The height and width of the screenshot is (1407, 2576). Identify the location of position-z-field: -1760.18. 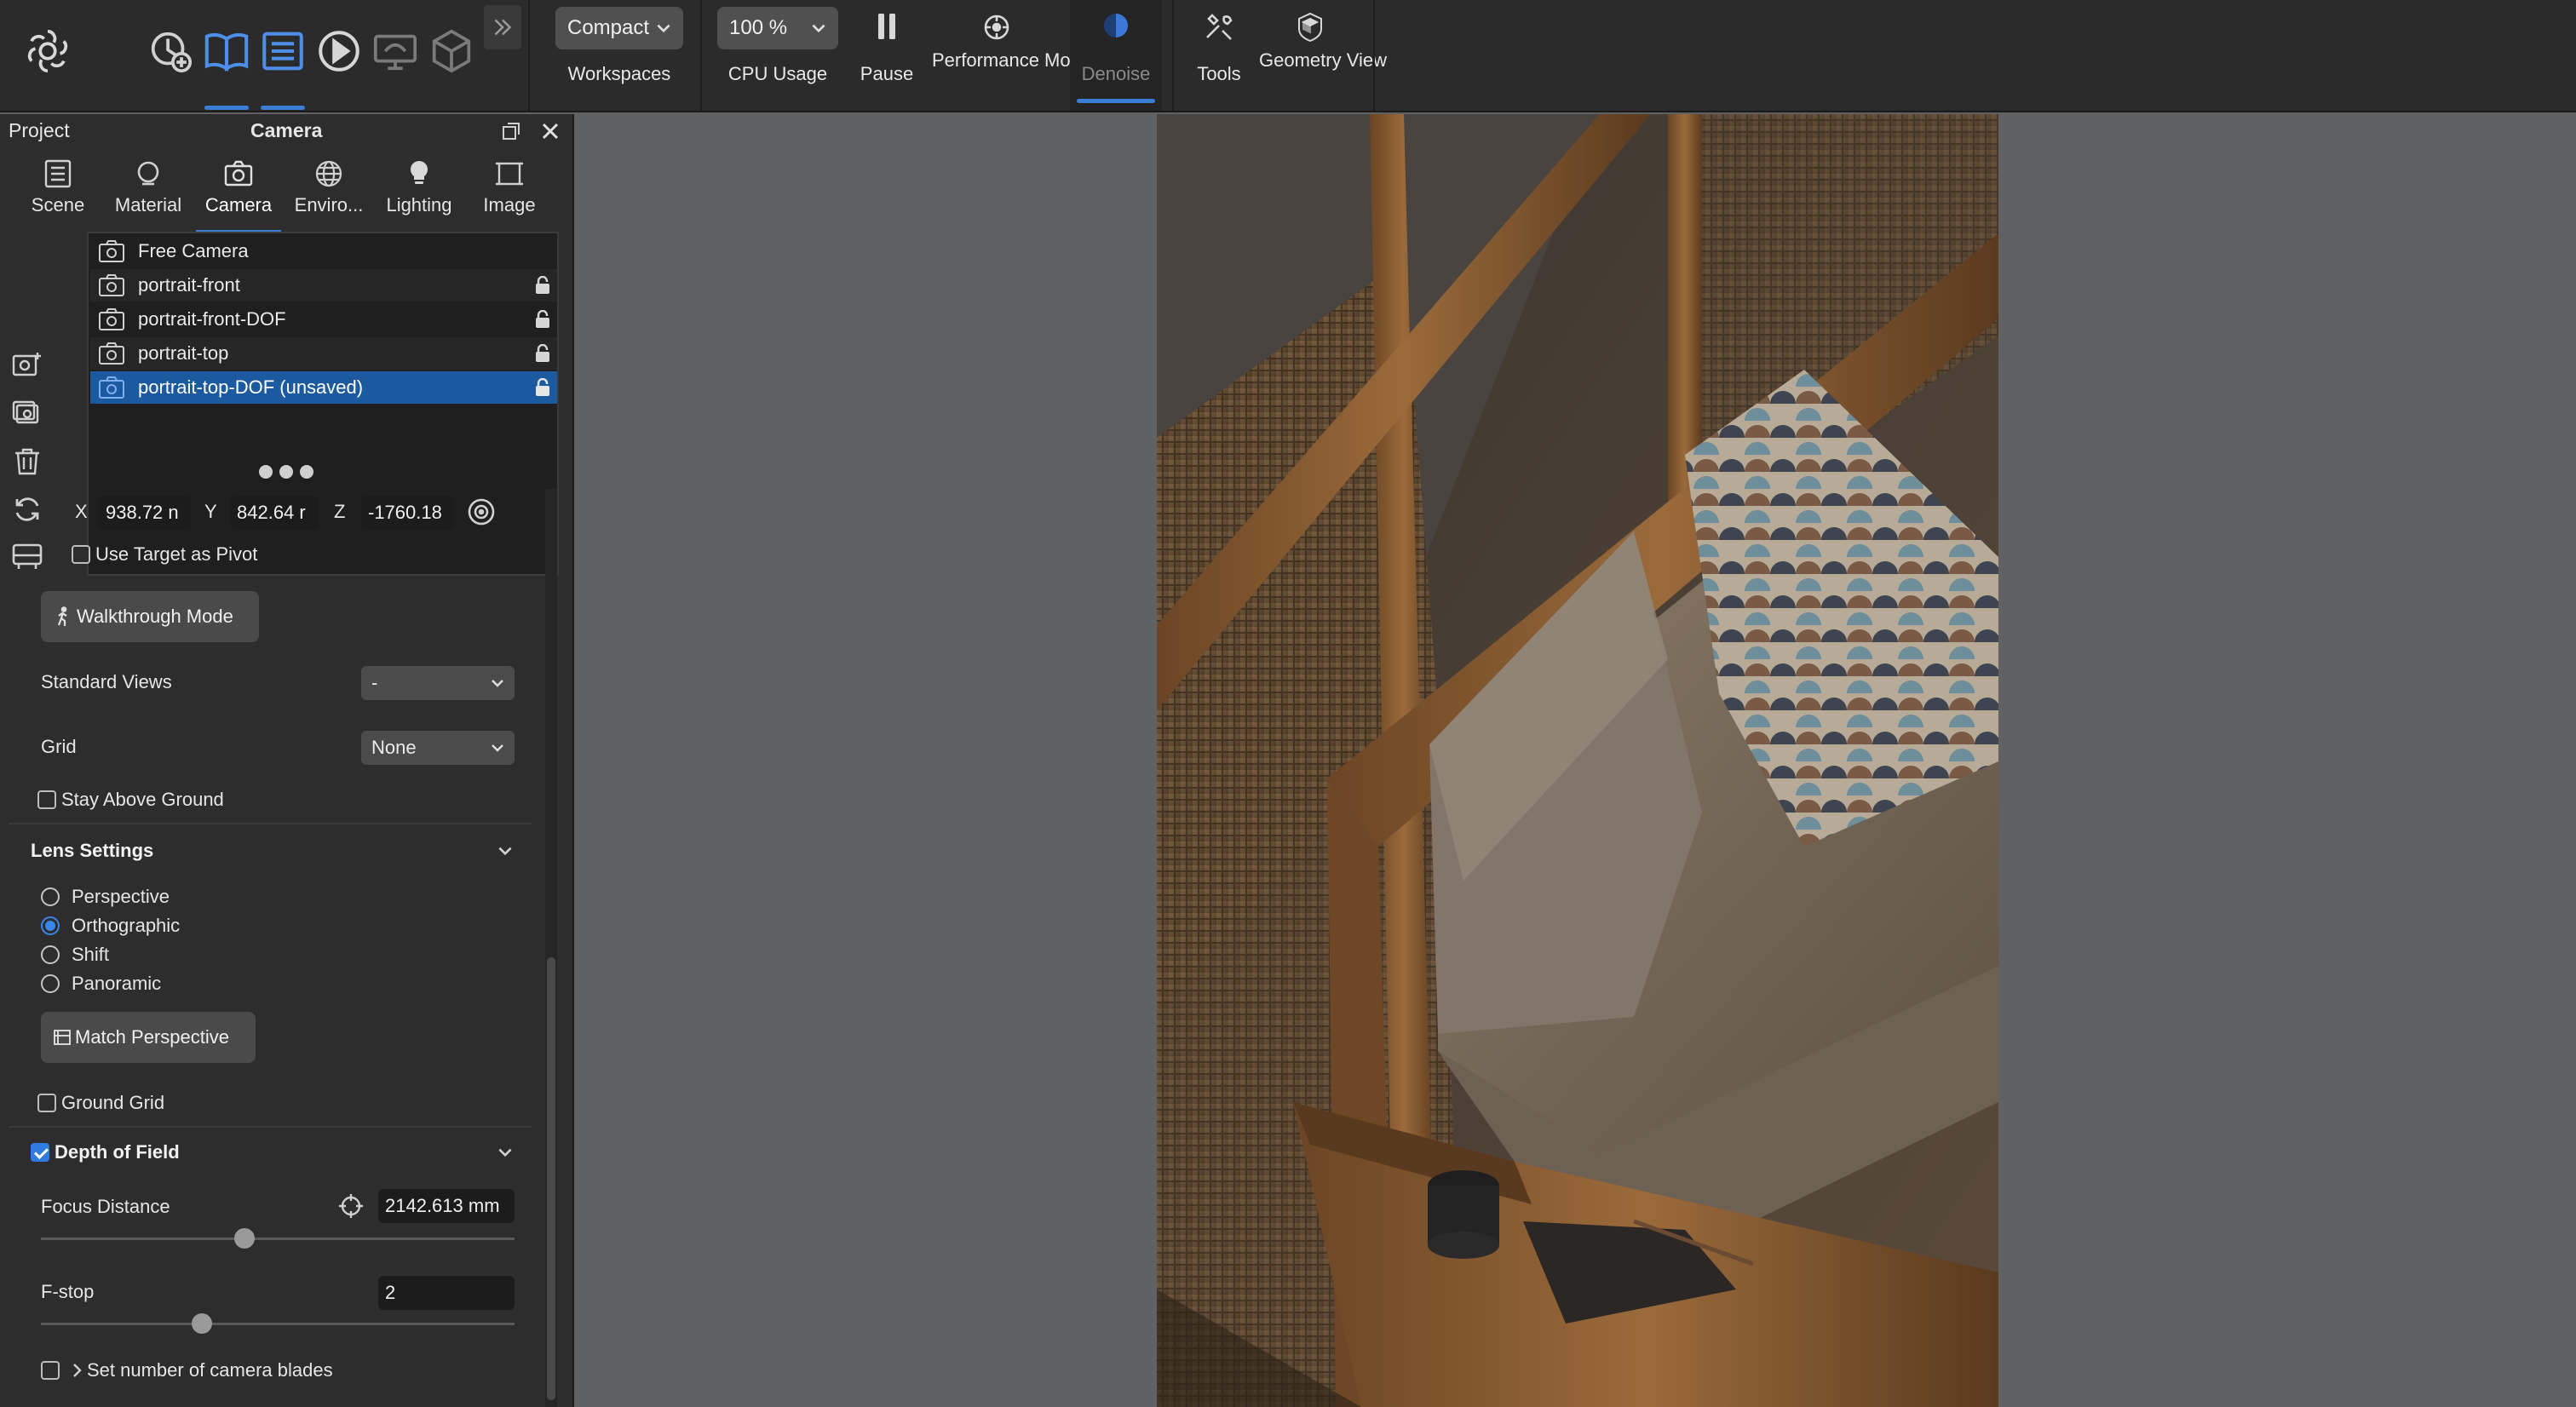
(407, 513).